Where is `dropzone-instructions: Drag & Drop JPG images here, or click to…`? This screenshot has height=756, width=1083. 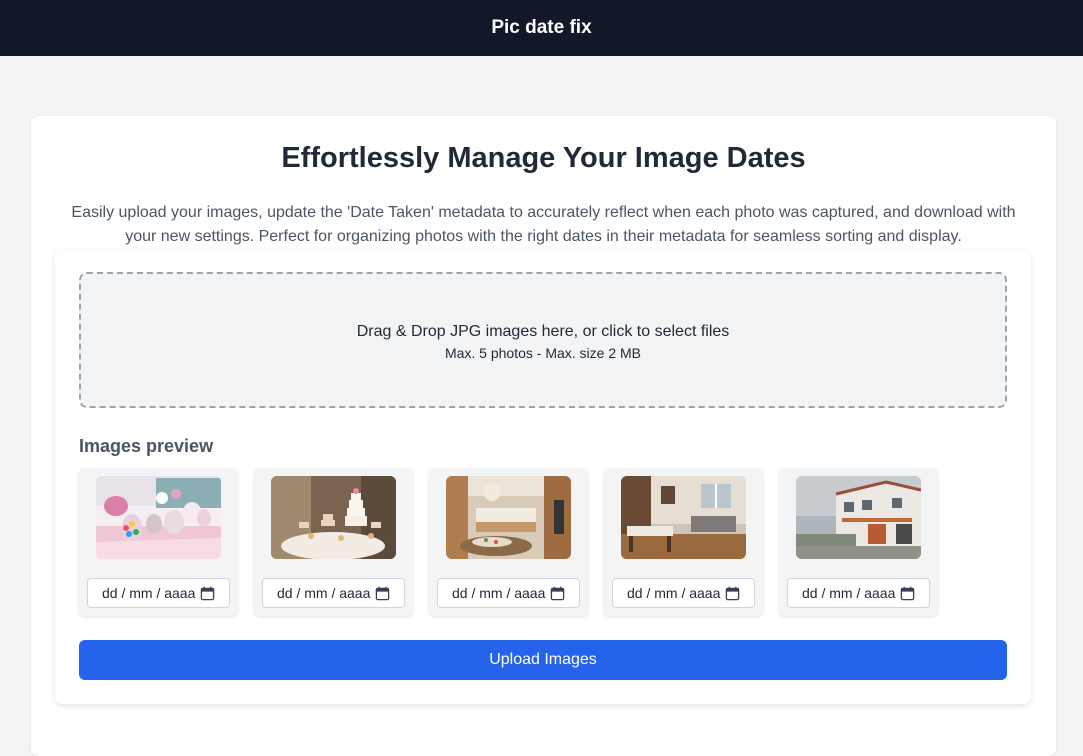
dropzone-instructions: Drag & Drop JPG images here, or click to… is located at coordinates (543, 331).